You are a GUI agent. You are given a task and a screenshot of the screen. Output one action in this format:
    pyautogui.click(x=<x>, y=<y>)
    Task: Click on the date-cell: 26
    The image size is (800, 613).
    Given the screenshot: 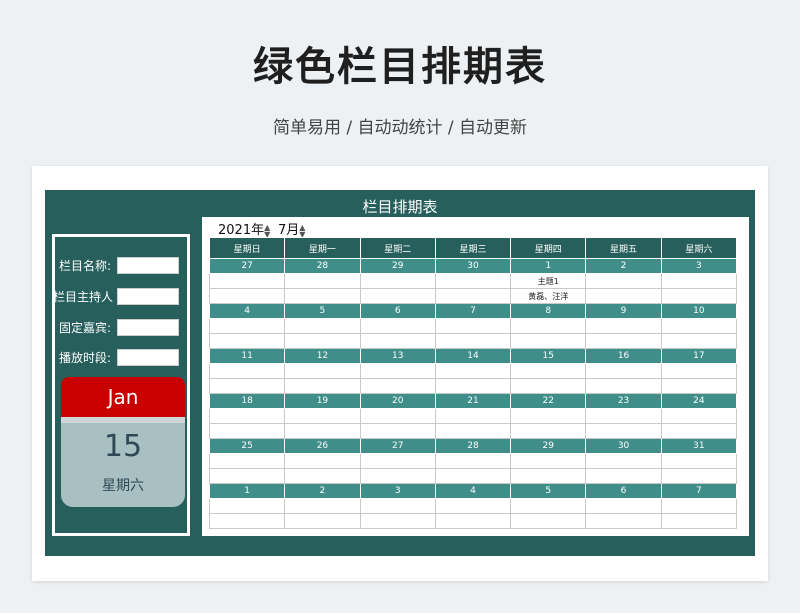 What is the action you would take?
    pyautogui.click(x=322, y=446)
    